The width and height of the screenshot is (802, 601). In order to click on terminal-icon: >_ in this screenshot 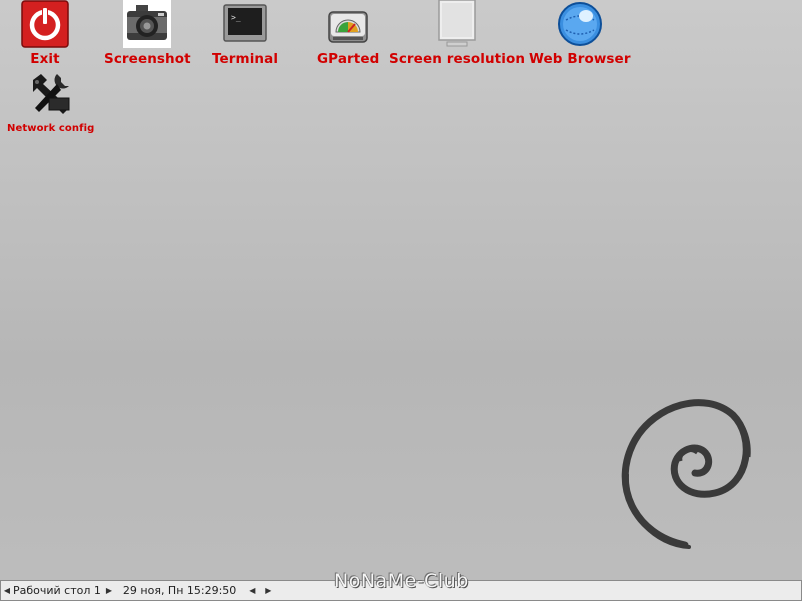, I will do `click(245, 24)`.